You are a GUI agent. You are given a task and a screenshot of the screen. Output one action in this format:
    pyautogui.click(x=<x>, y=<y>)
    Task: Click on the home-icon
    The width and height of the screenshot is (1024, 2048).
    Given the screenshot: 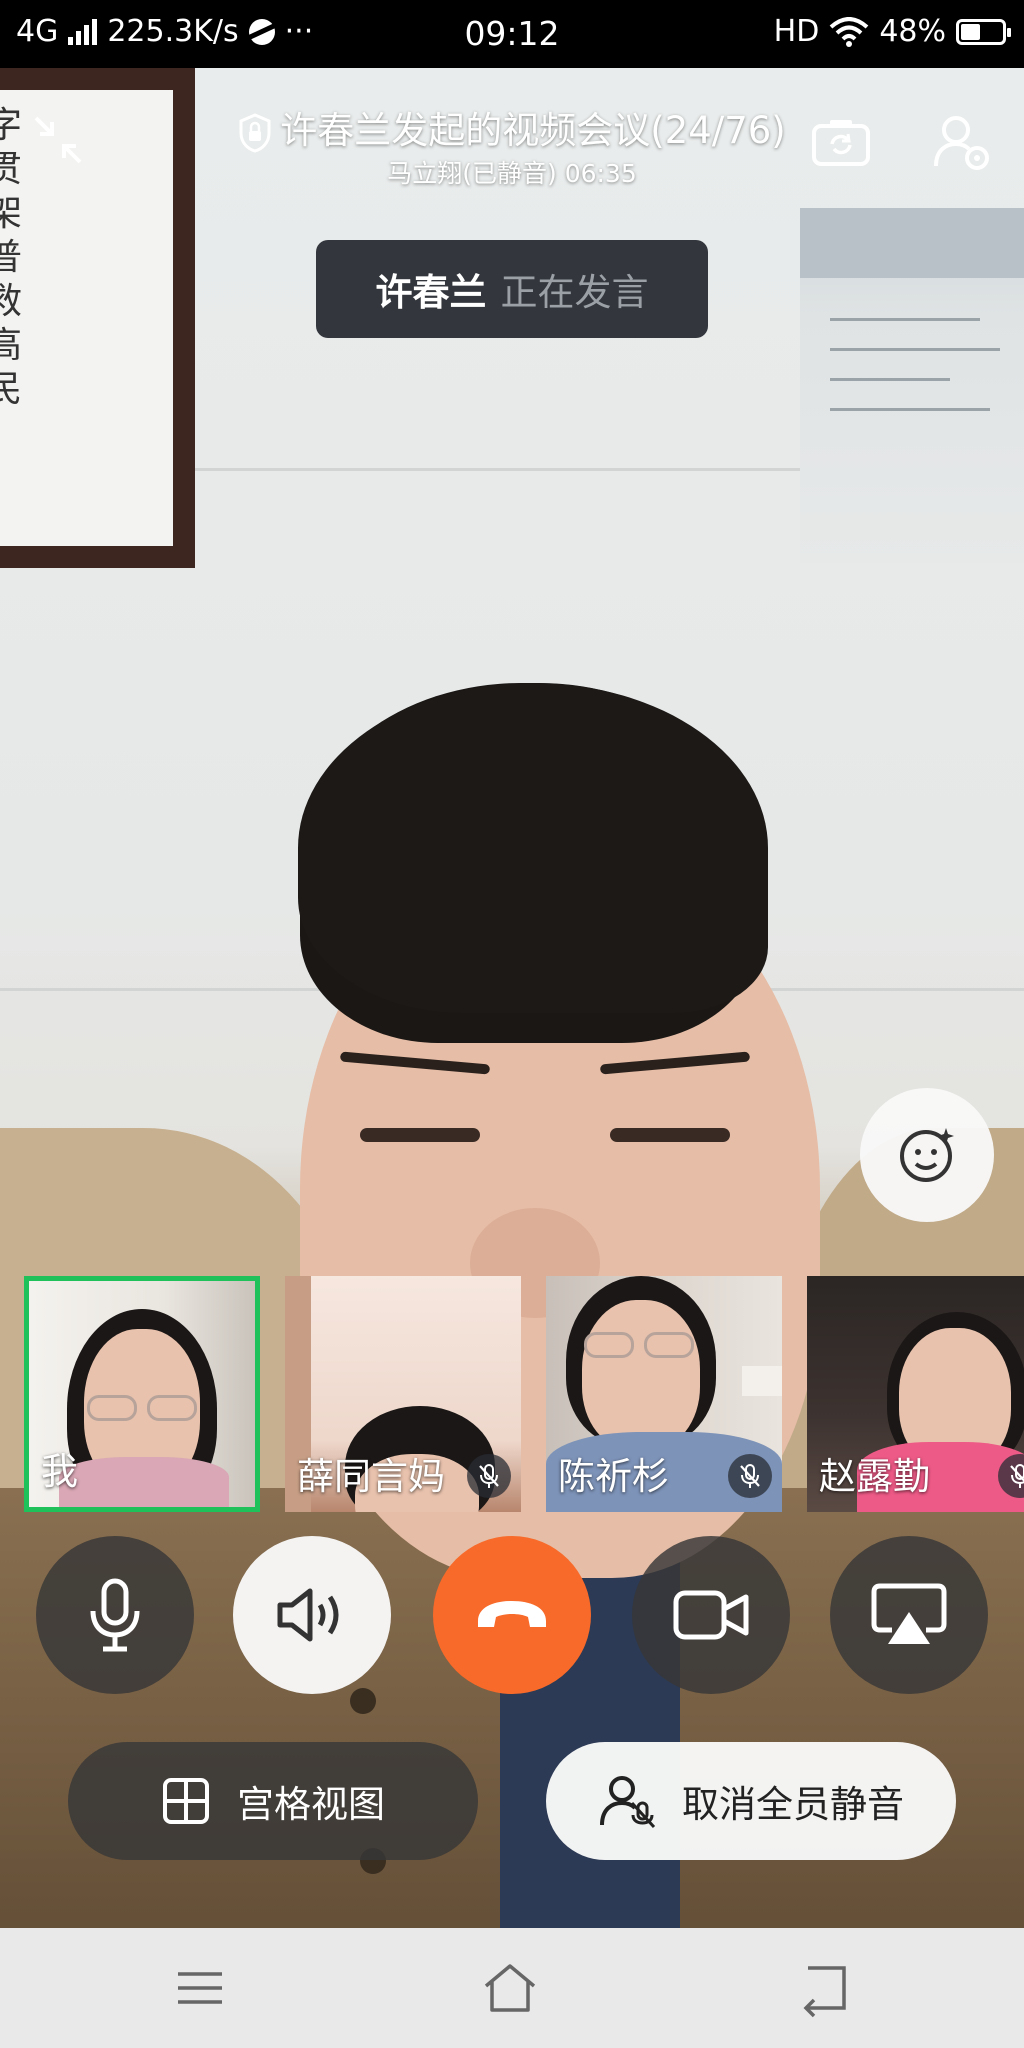 What is the action you would take?
    pyautogui.click(x=510, y=1988)
    